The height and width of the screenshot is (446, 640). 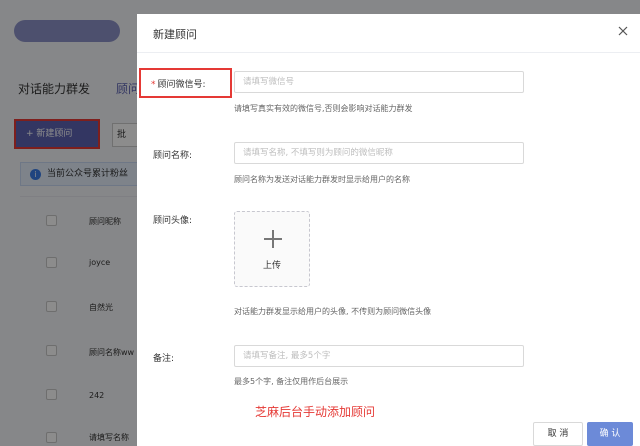 What do you see at coordinates (623, 31) in the screenshot?
I see `close-icon` at bounding box center [623, 31].